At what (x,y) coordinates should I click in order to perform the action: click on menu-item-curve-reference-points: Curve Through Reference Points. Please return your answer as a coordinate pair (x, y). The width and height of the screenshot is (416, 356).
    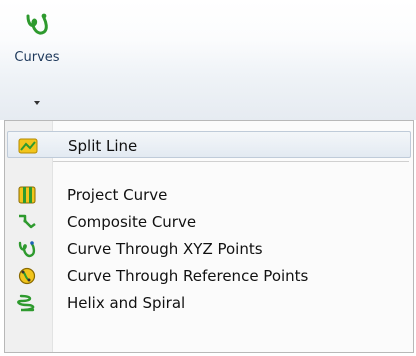
    Looking at the image, I should click on (209, 275).